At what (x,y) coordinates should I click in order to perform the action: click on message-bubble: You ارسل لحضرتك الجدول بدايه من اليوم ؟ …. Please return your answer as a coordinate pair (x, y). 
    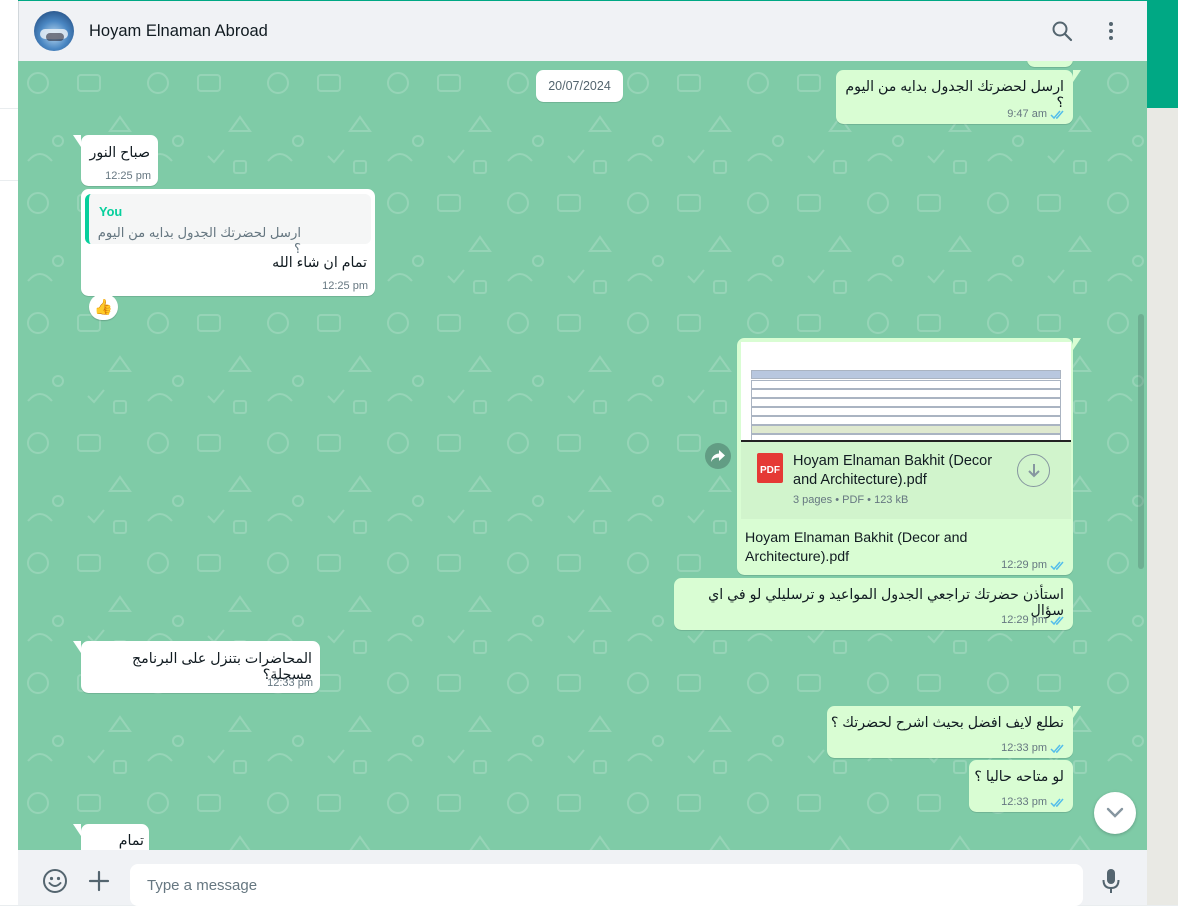
    Looking at the image, I should click on (228, 242).